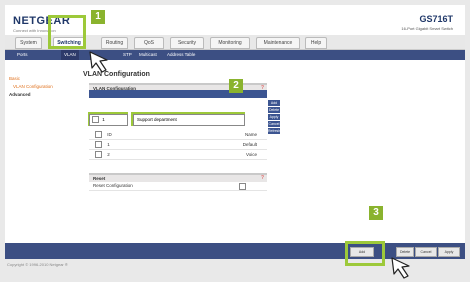  Describe the element at coordinates (178, 155) in the screenshot. I see `table-row: 2 Voice` at that location.